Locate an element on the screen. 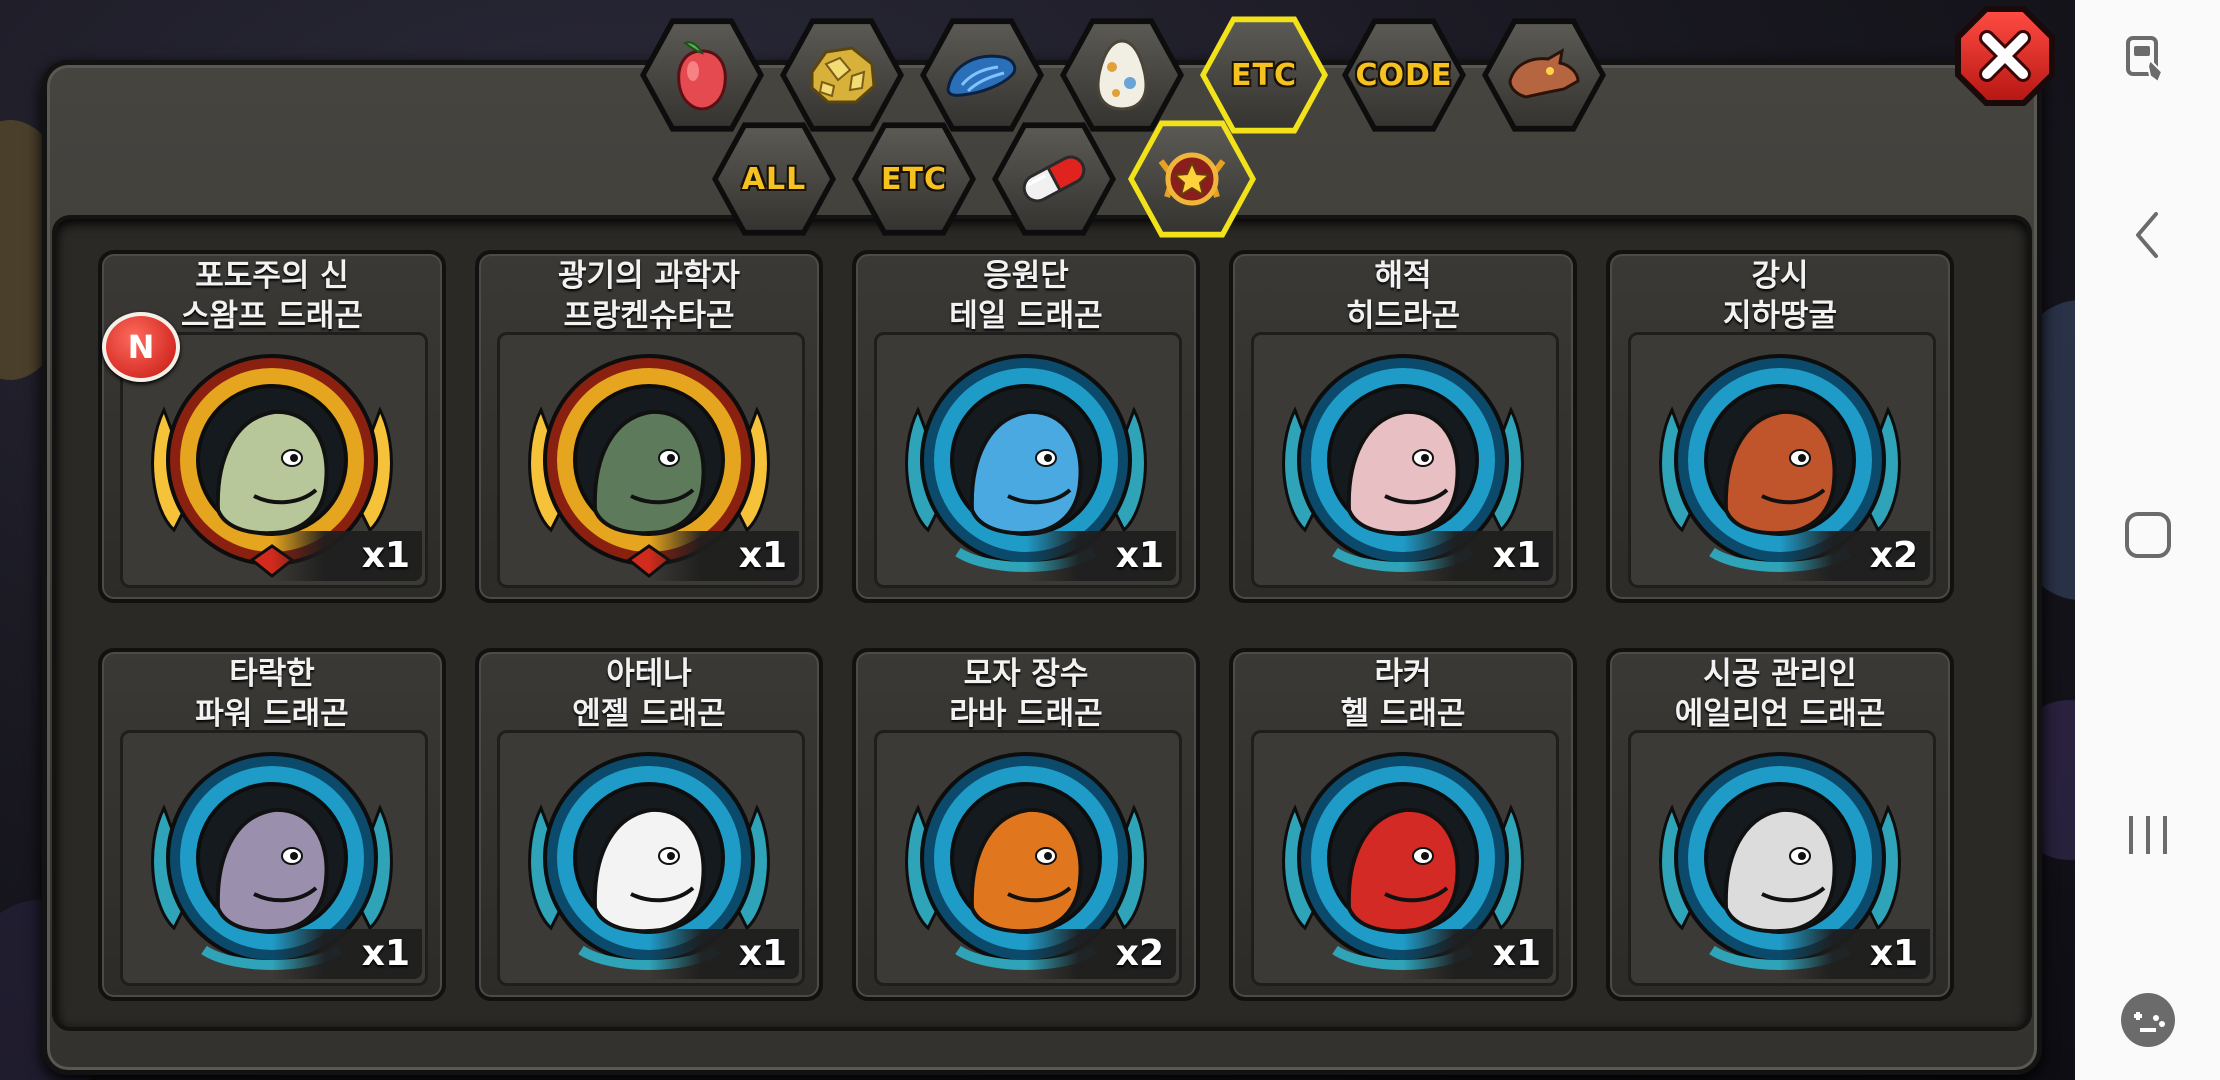 The image size is (2220, 1080). egg-icon is located at coordinates (1122, 75).